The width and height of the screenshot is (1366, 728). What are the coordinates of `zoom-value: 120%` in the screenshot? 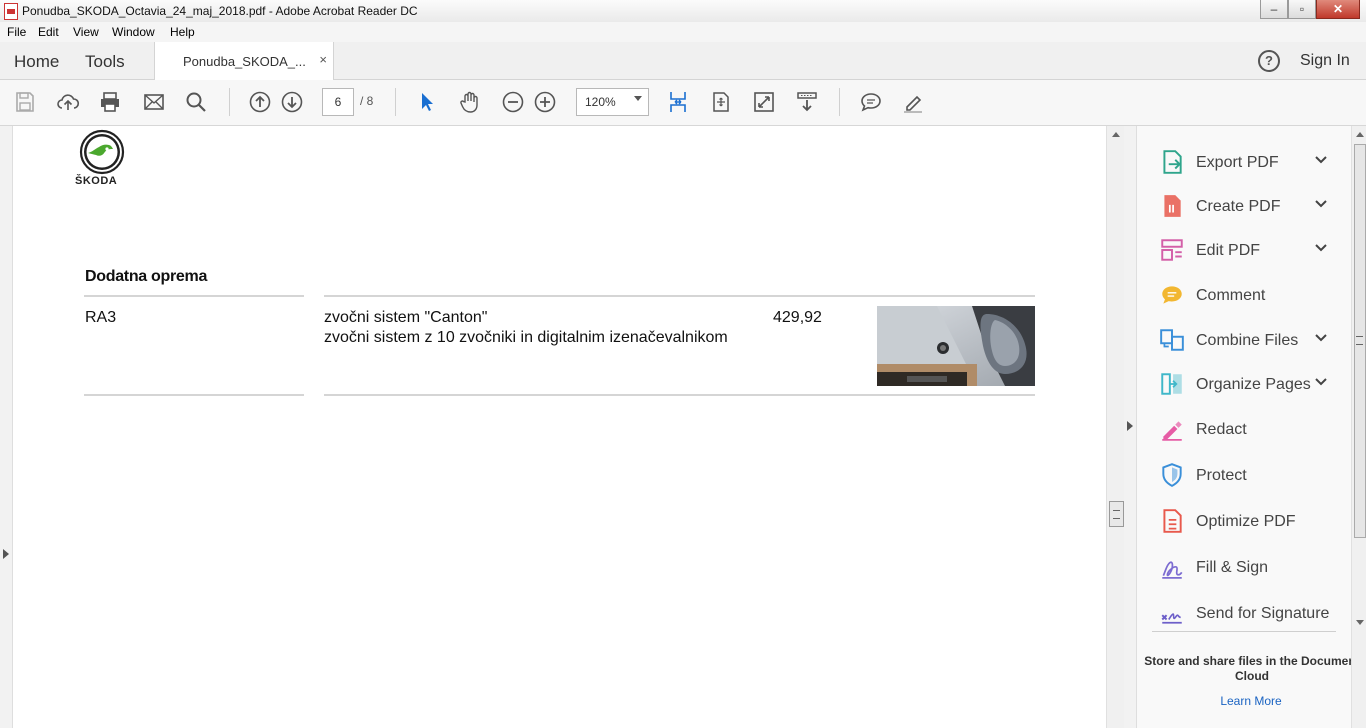 It's located at (600, 102).